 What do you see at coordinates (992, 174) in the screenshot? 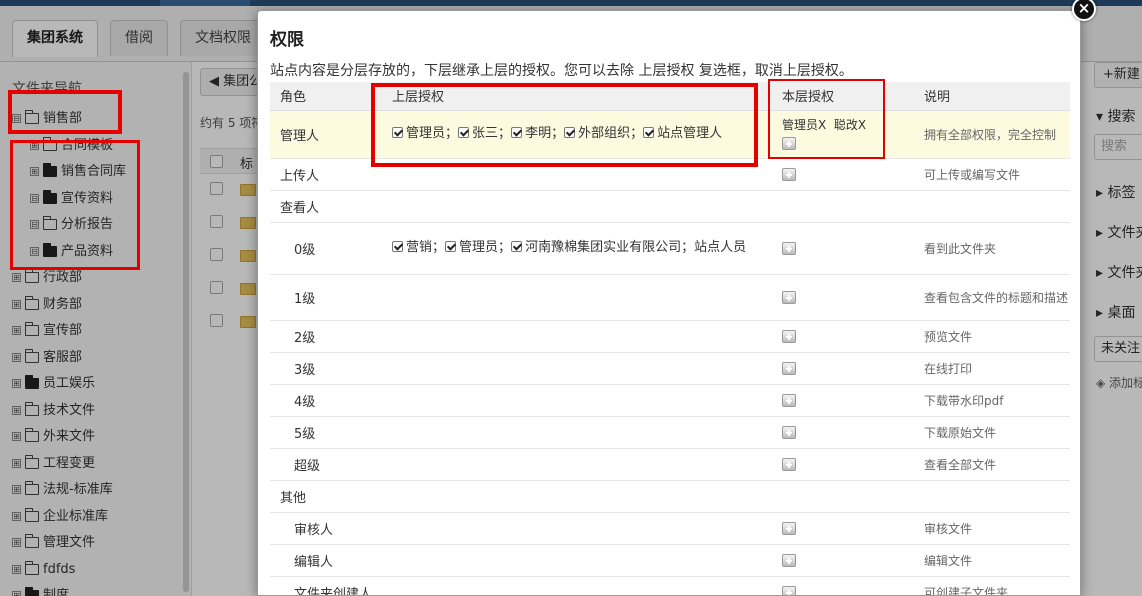
I see `permission-description: 可上传或编写文件` at bounding box center [992, 174].